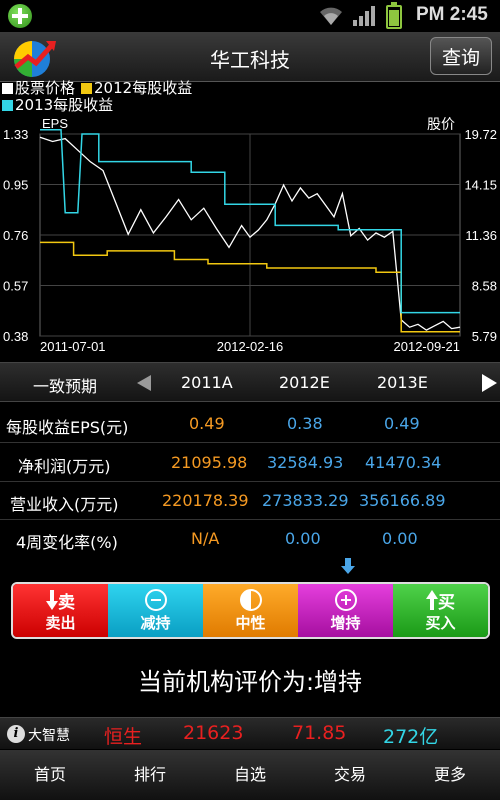  Describe the element at coordinates (250, 60) in the screenshot. I see `page-title: 华工科技` at that location.